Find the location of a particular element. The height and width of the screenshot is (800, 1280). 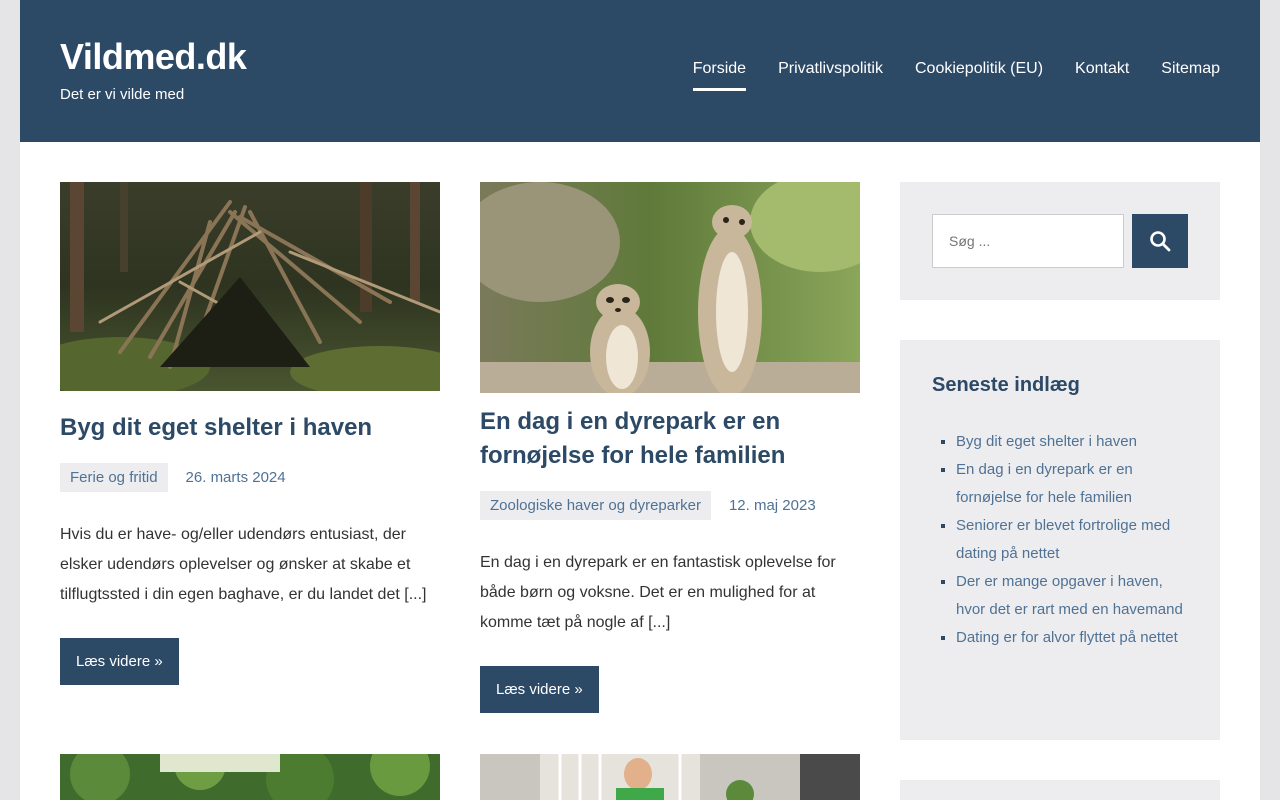

post-thumbnail-meerkats is located at coordinates (670, 287).